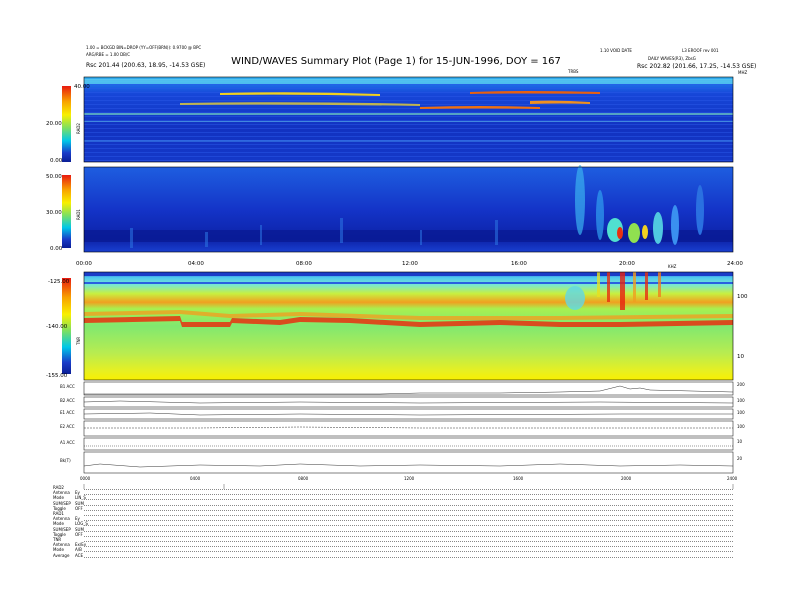  Describe the element at coordinates (732, 478) in the screenshot. I see `bottom-tick-6: 2400` at that location.